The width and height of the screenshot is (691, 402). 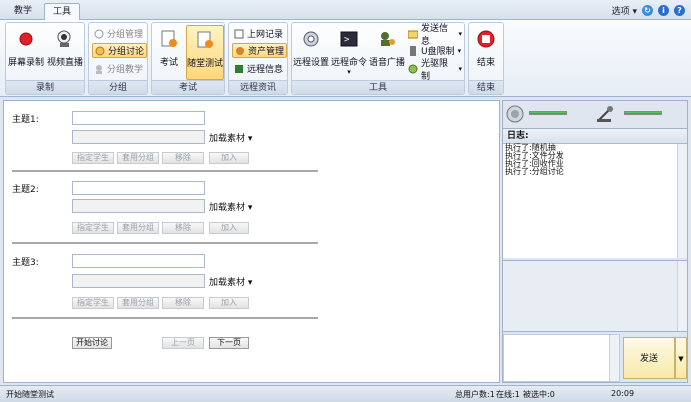 I want to click on group-remote-info: 上网记录 资产管理 远程信息 远程资讯, so click(x=258, y=58).